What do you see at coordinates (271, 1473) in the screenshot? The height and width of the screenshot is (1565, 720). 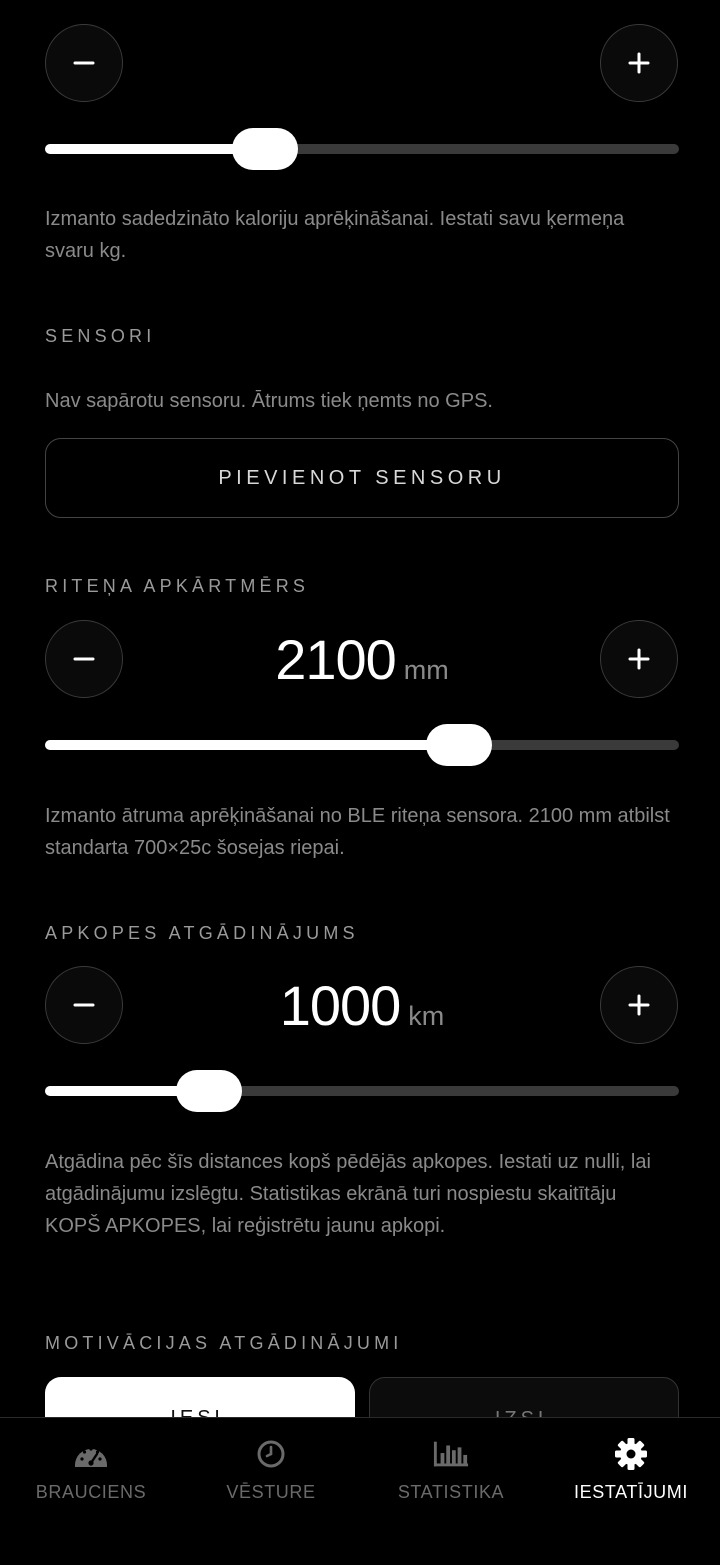 I see `tab-vesture: VĒSTURE` at bounding box center [271, 1473].